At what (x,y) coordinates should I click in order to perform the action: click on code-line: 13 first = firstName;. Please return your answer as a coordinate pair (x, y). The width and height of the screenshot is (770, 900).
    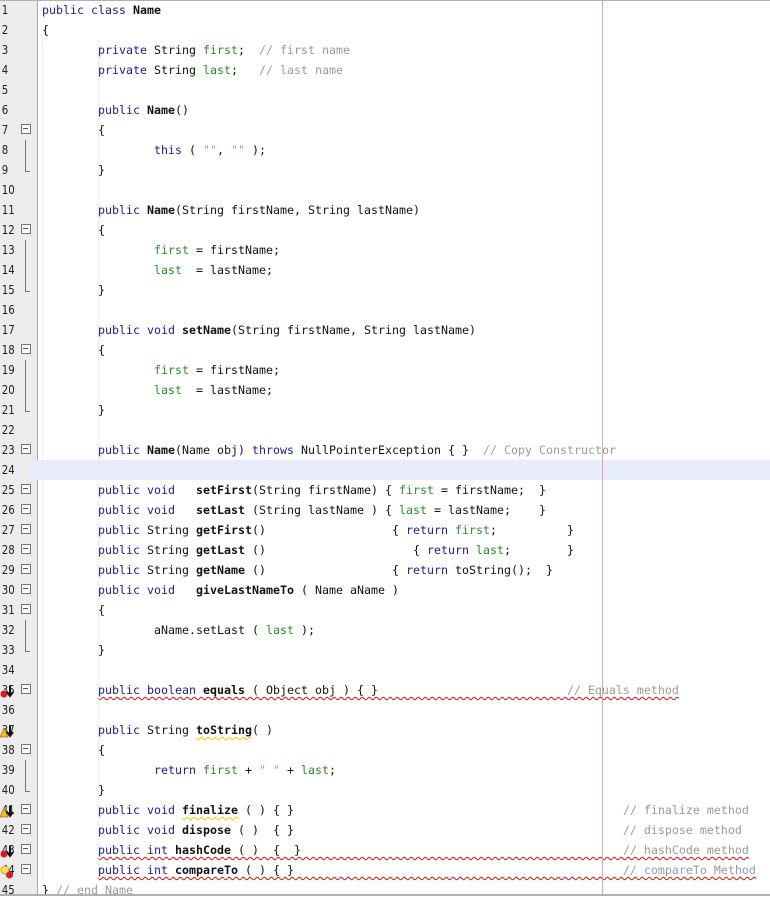
    Looking at the image, I should click on (385, 250).